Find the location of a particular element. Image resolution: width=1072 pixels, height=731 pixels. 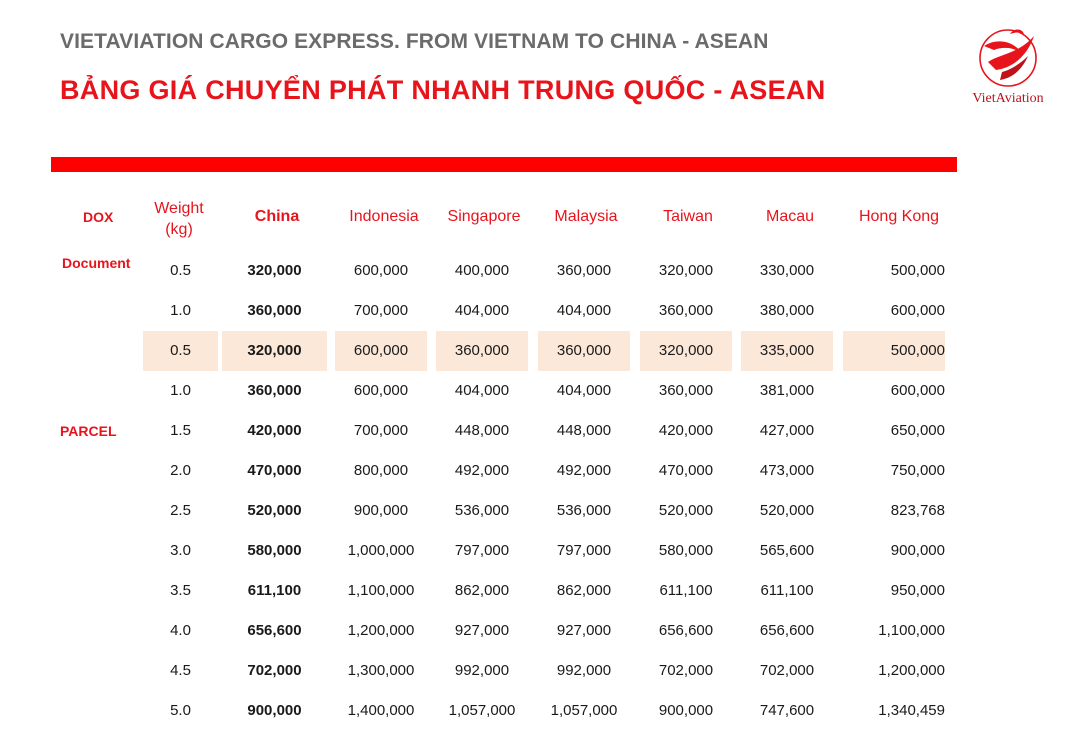

singapore-cell: 927,000 is located at coordinates (482, 630).